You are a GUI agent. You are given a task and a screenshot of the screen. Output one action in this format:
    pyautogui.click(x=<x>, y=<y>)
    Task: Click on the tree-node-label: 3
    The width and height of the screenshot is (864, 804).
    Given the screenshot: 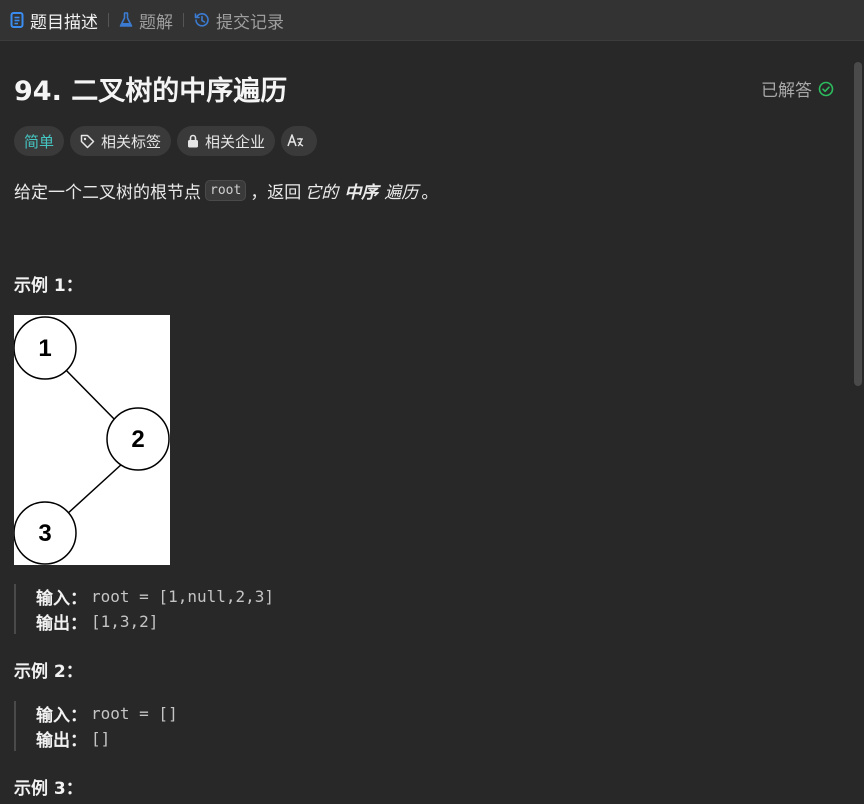 What is the action you would take?
    pyautogui.click(x=44, y=533)
    